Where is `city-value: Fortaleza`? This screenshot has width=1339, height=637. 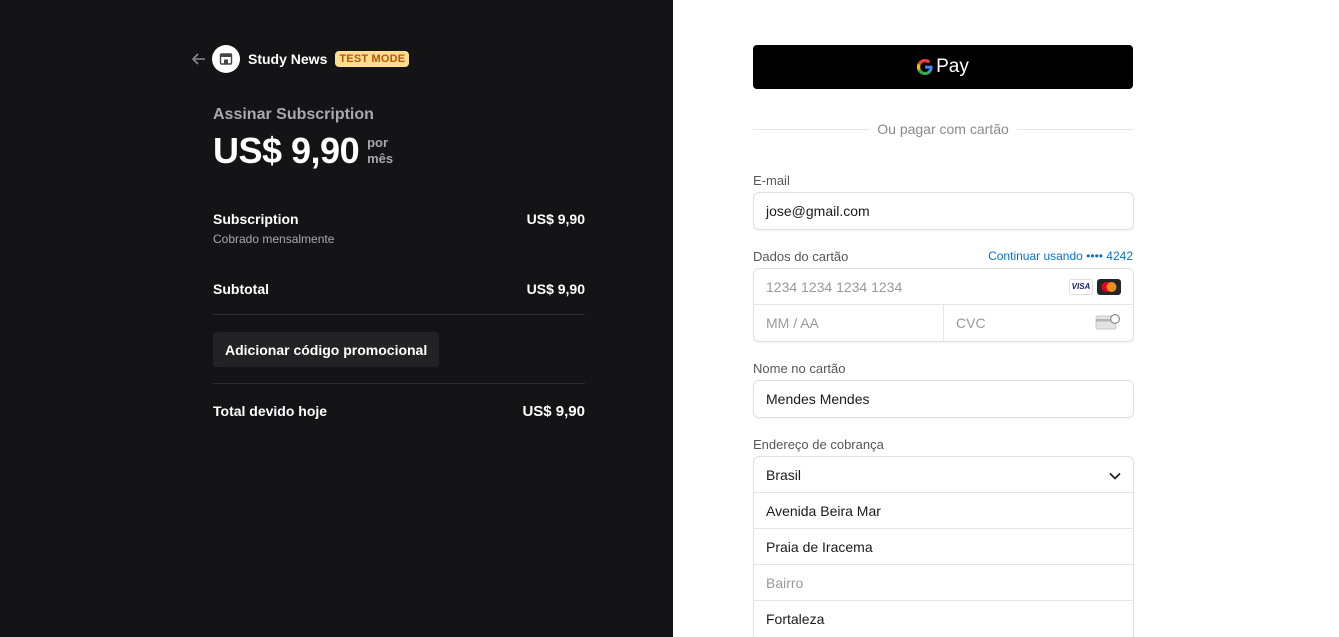
city-value: Fortaleza is located at coordinates (795, 619).